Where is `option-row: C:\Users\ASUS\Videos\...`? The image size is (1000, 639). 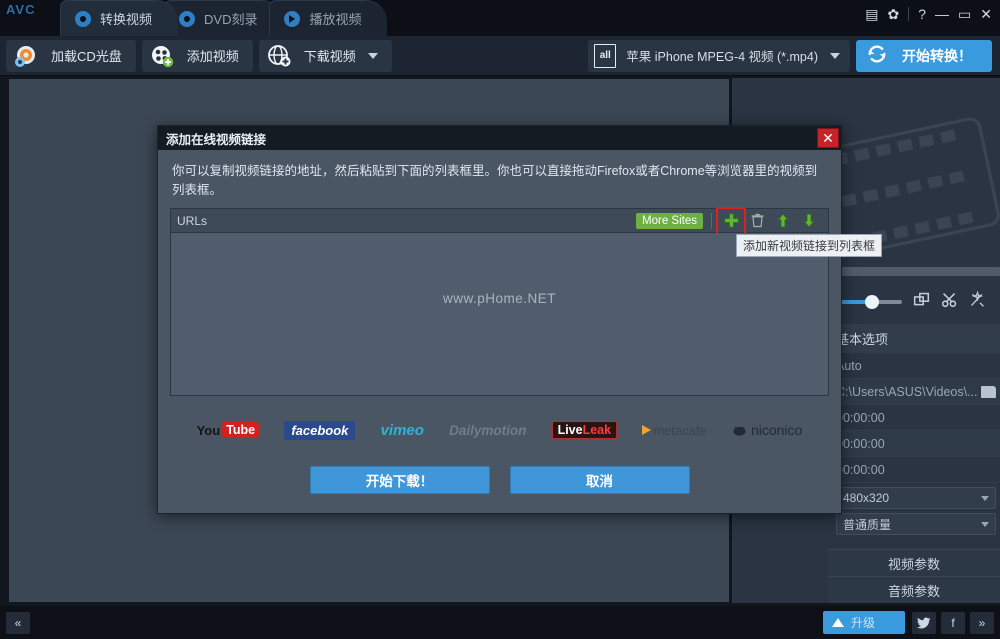 option-row: C:\Users\ASUS\Videos\... is located at coordinates (916, 392).